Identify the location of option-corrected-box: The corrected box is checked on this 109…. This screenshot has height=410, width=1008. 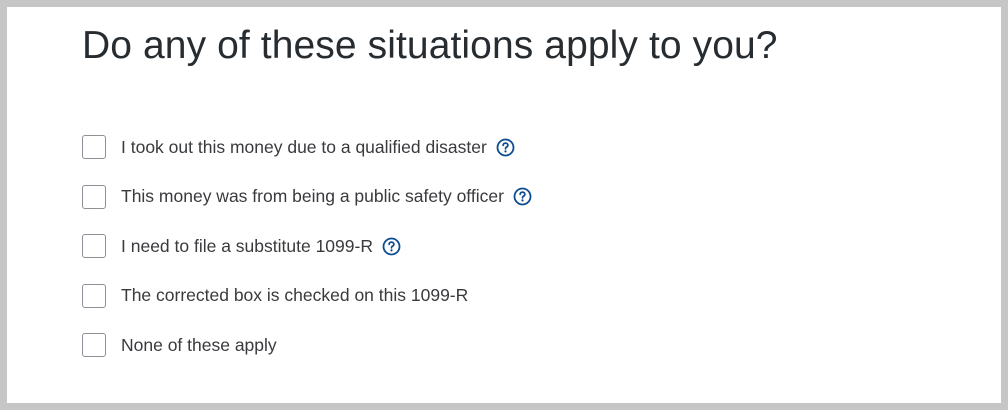
(307, 296).